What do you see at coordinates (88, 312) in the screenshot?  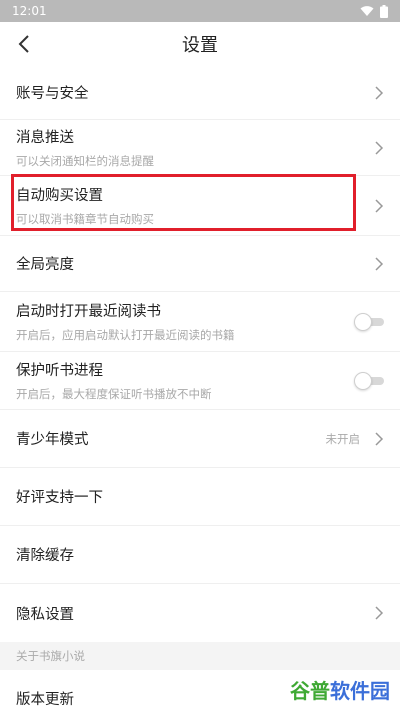 I see `setting-label: 启动时打开最近阅读书` at bounding box center [88, 312].